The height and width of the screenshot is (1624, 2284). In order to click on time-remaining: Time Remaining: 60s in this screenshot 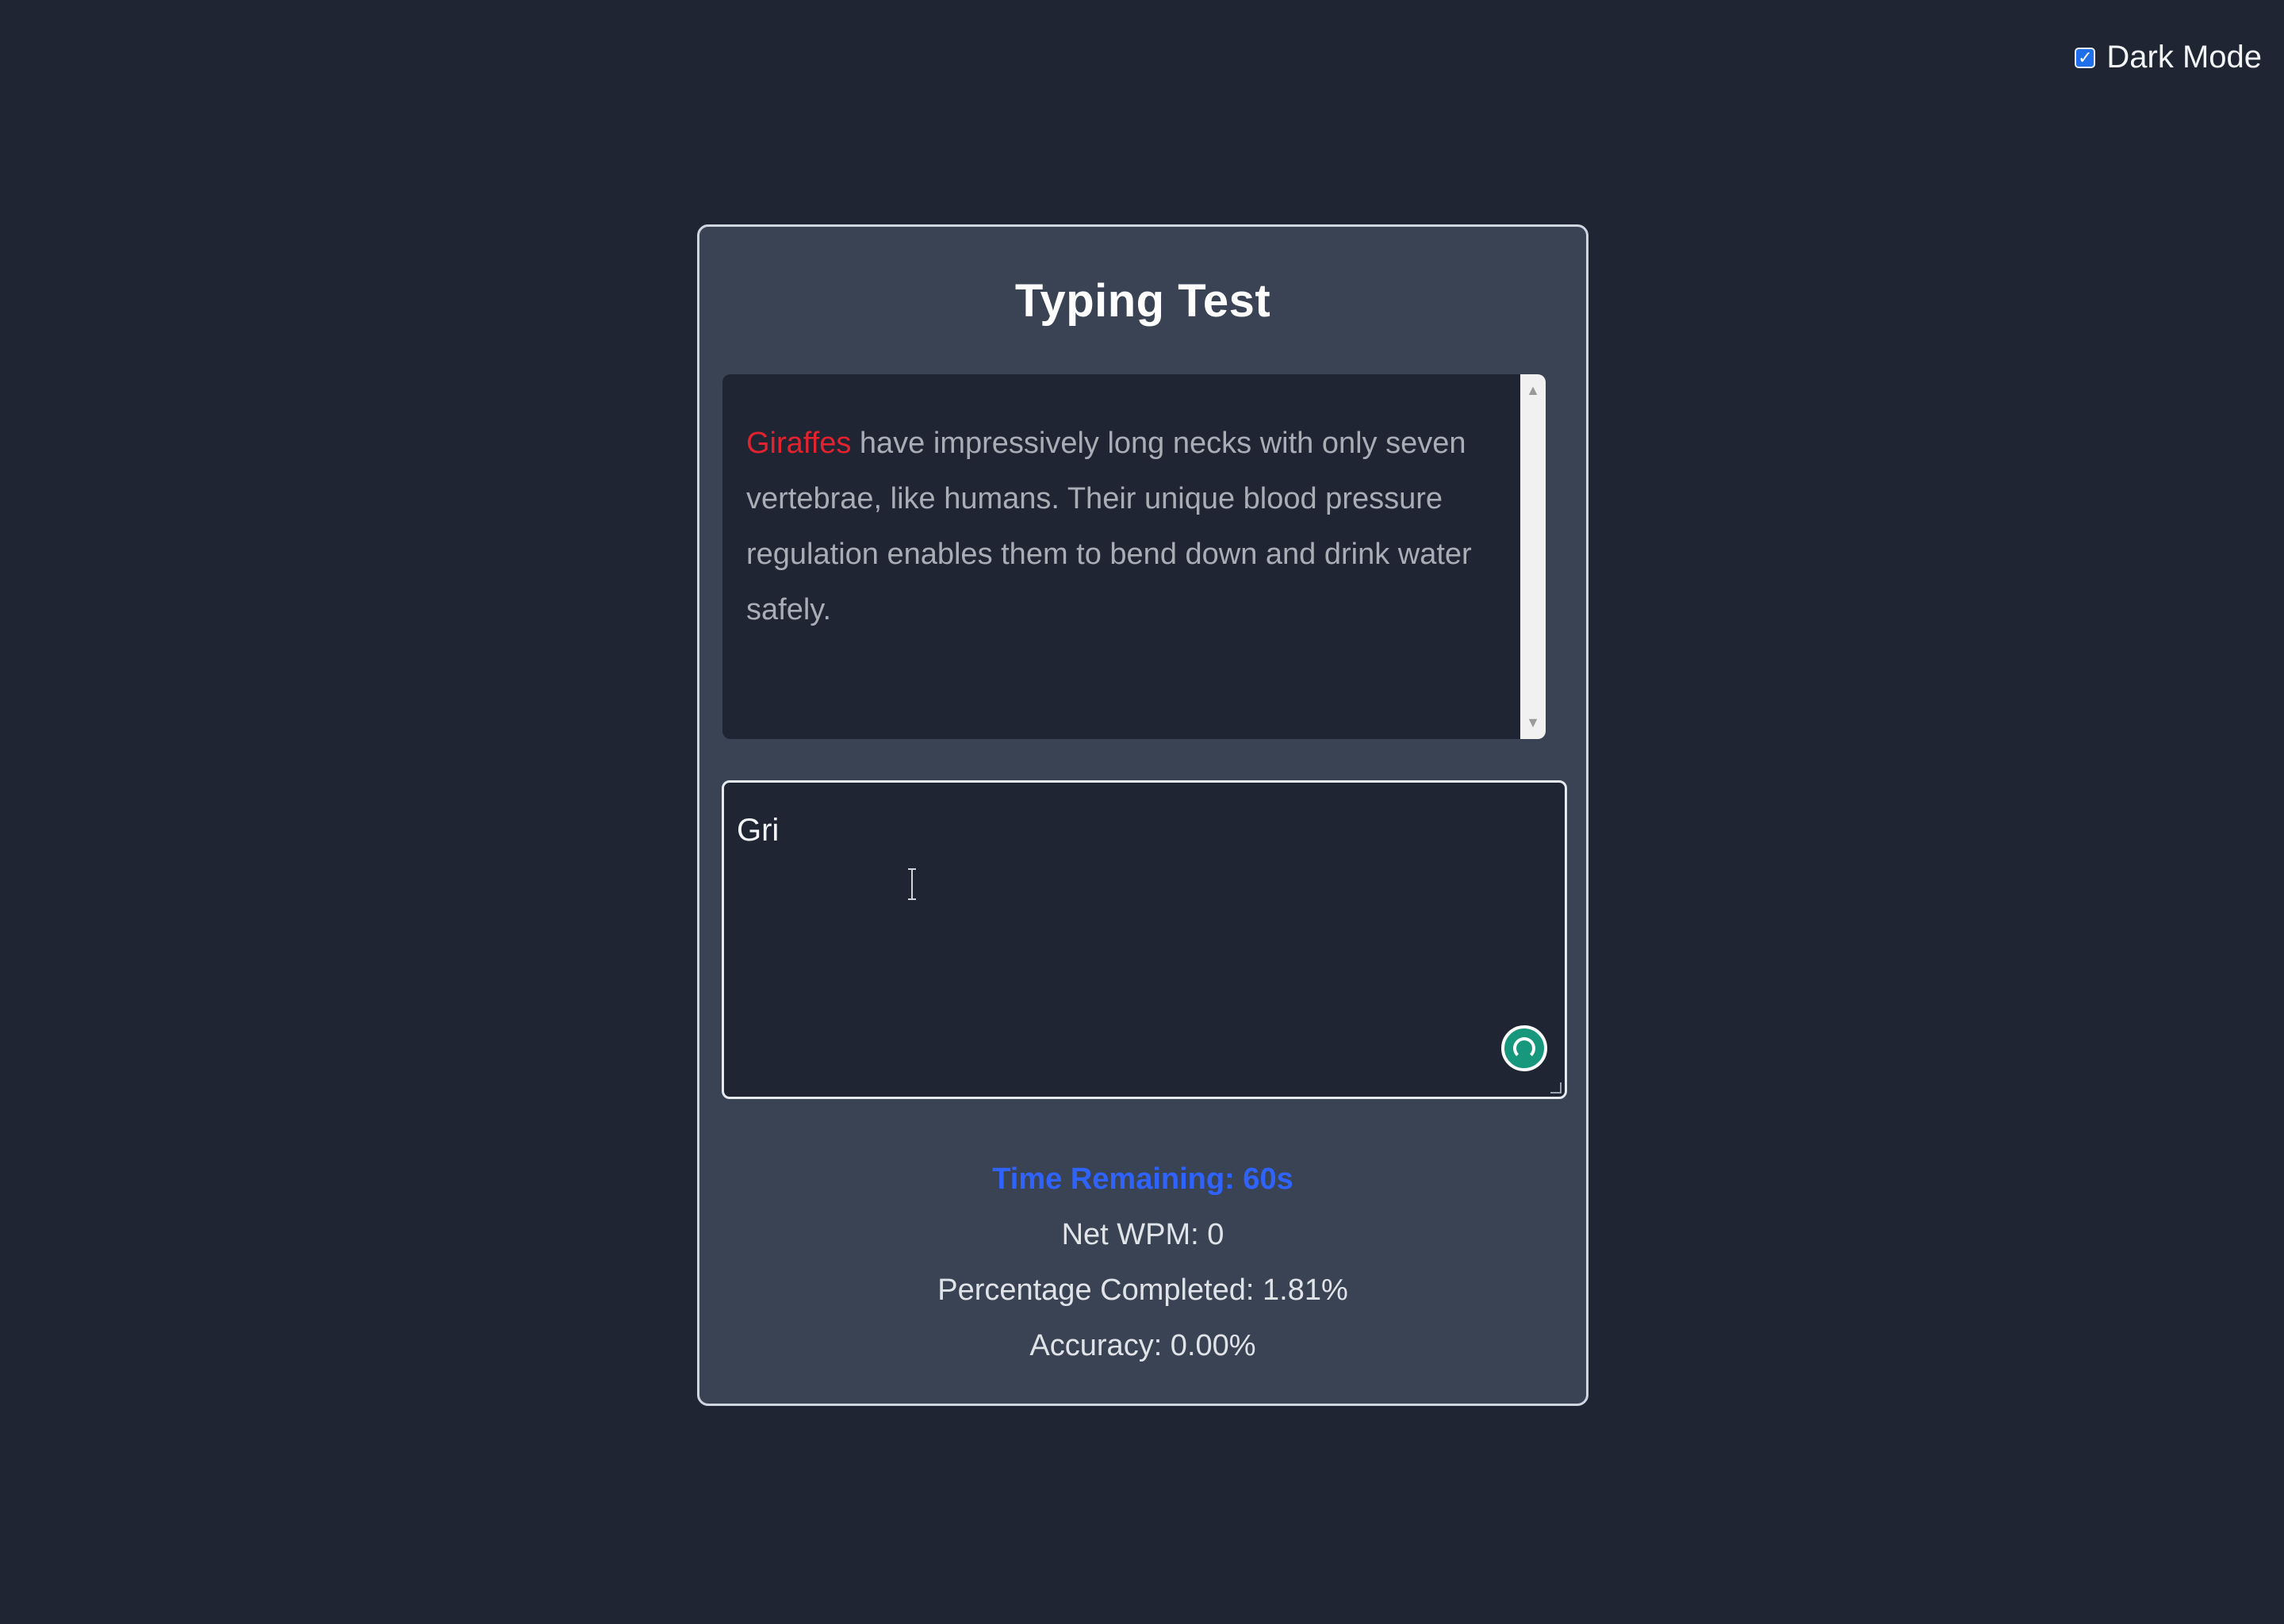, I will do `click(1142, 1179)`.